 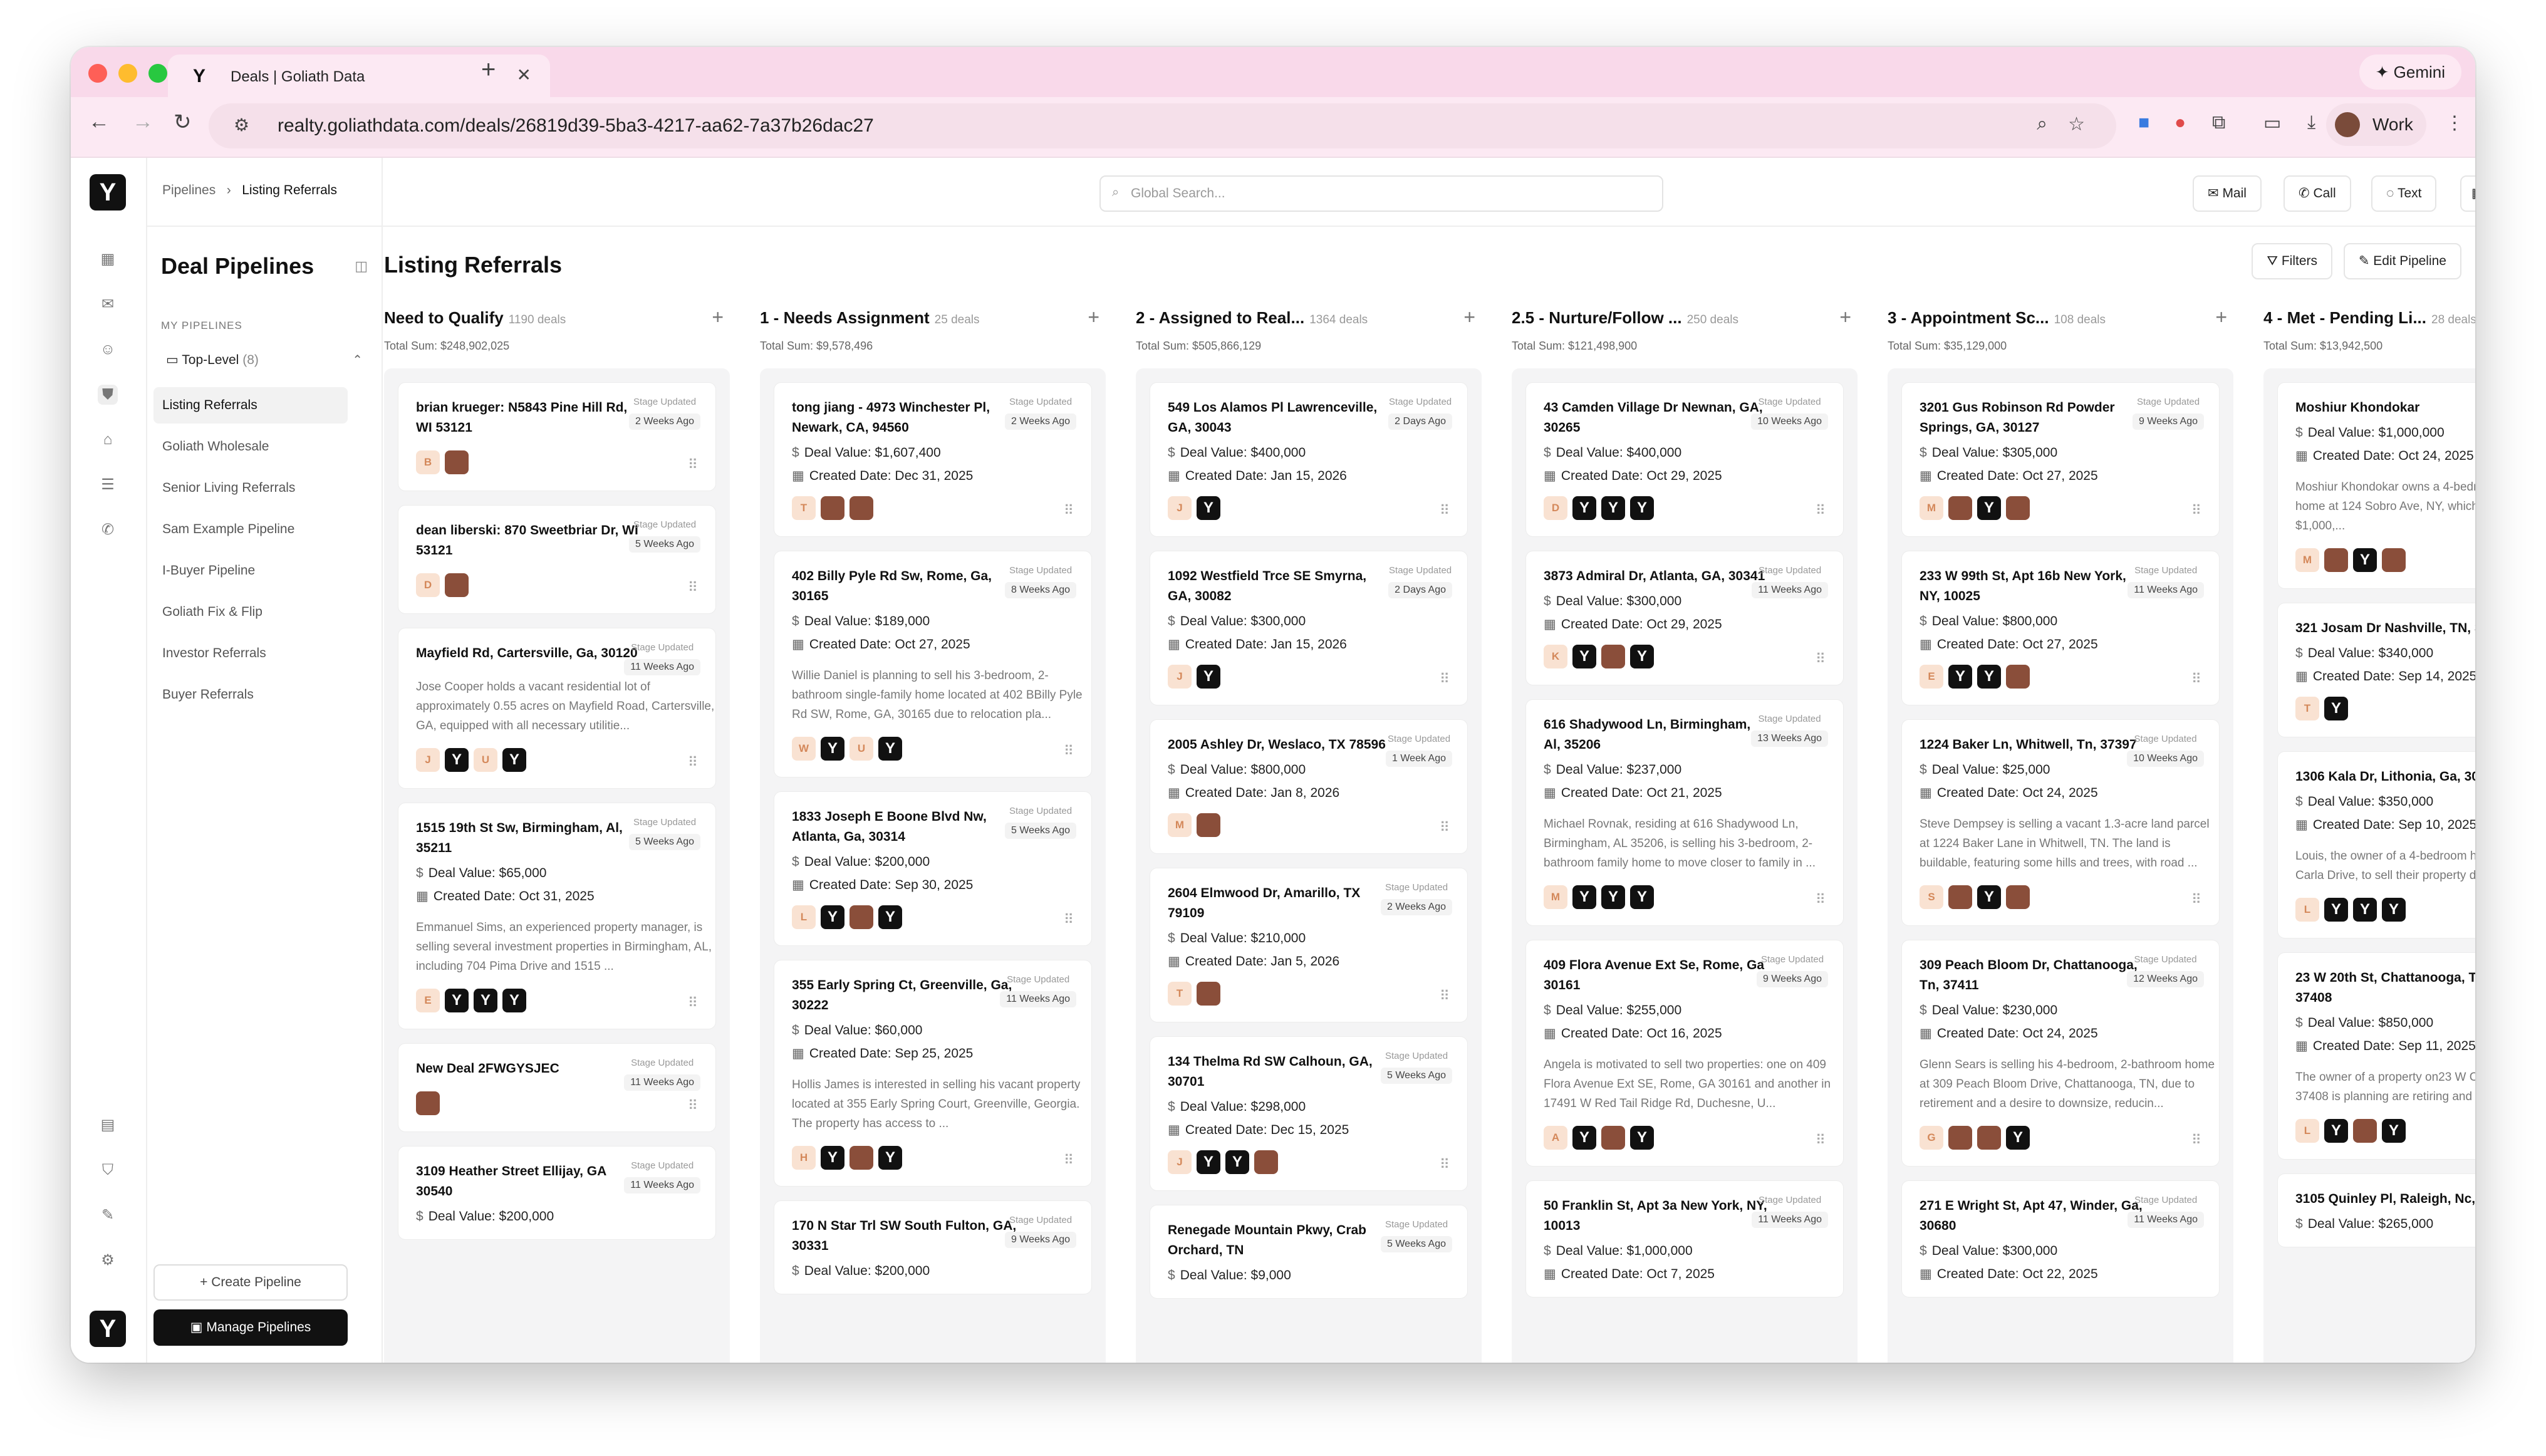 What do you see at coordinates (2292, 261) in the screenshot?
I see `filters-button: ⛛ Filters` at bounding box center [2292, 261].